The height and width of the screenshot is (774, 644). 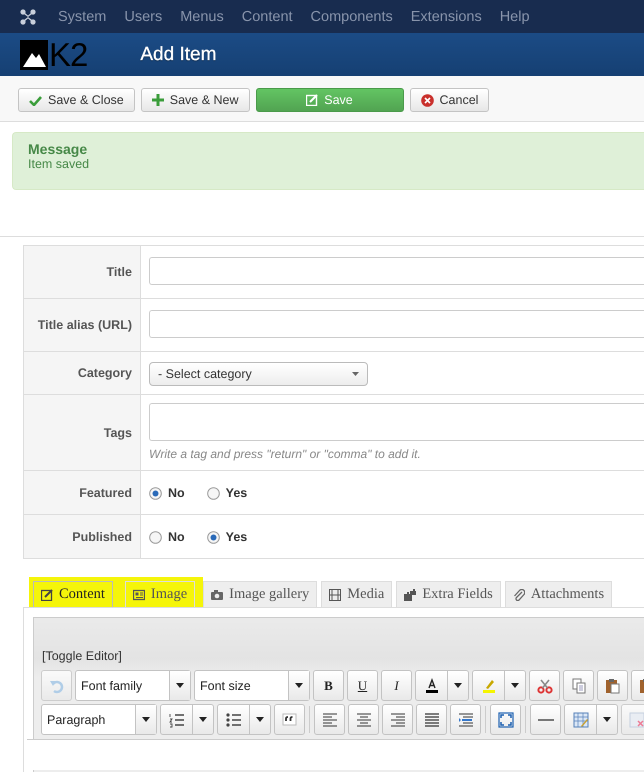 What do you see at coordinates (119, 272) in the screenshot?
I see `field-label: Title` at bounding box center [119, 272].